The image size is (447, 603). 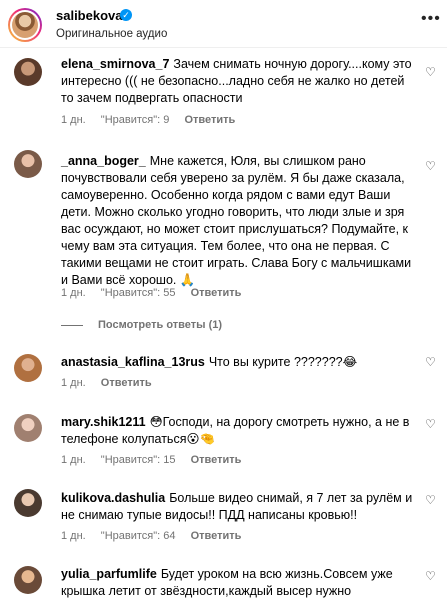 What do you see at coordinates (138, 293) in the screenshot?
I see `comment-likes: "Нравится": 55` at bounding box center [138, 293].